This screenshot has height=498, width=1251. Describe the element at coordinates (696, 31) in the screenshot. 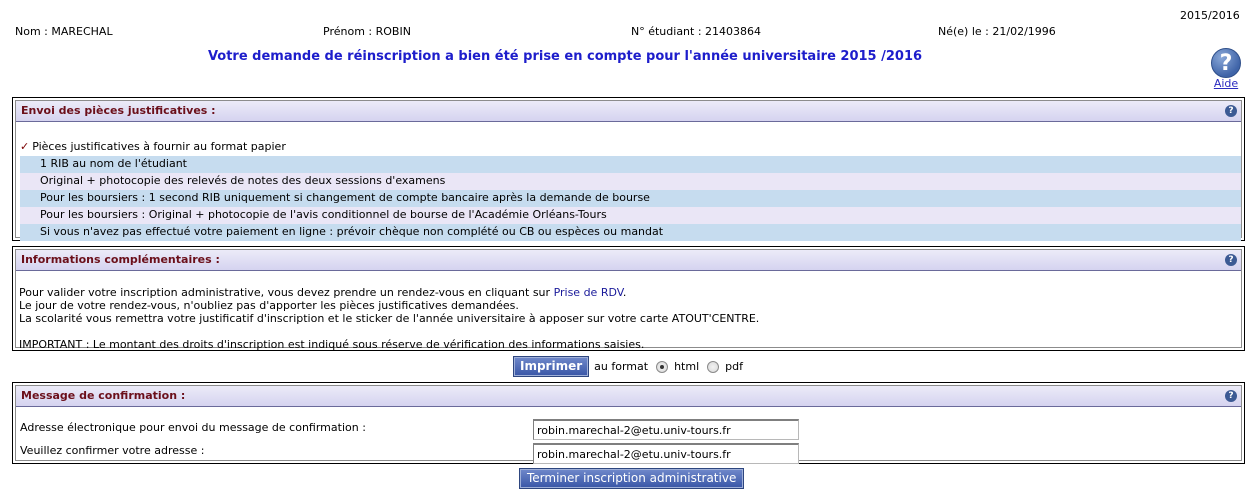

I see `student-number: N° étudiant : 21403864` at that location.